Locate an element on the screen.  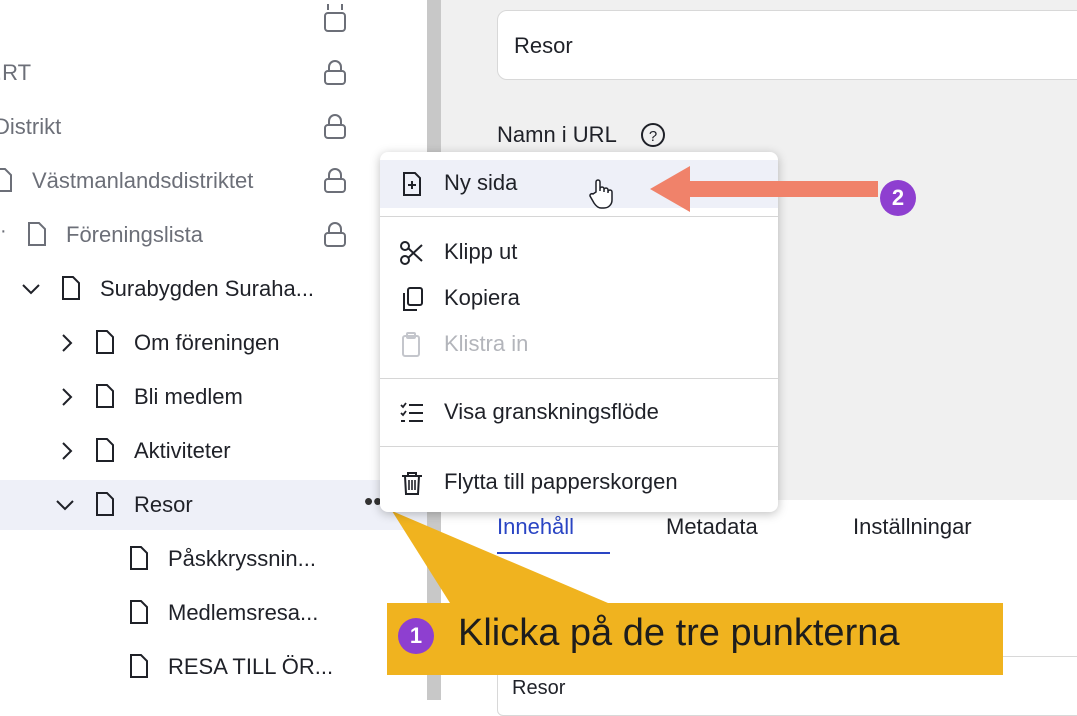
tree-item-rt: .RT is located at coordinates (213, 73).